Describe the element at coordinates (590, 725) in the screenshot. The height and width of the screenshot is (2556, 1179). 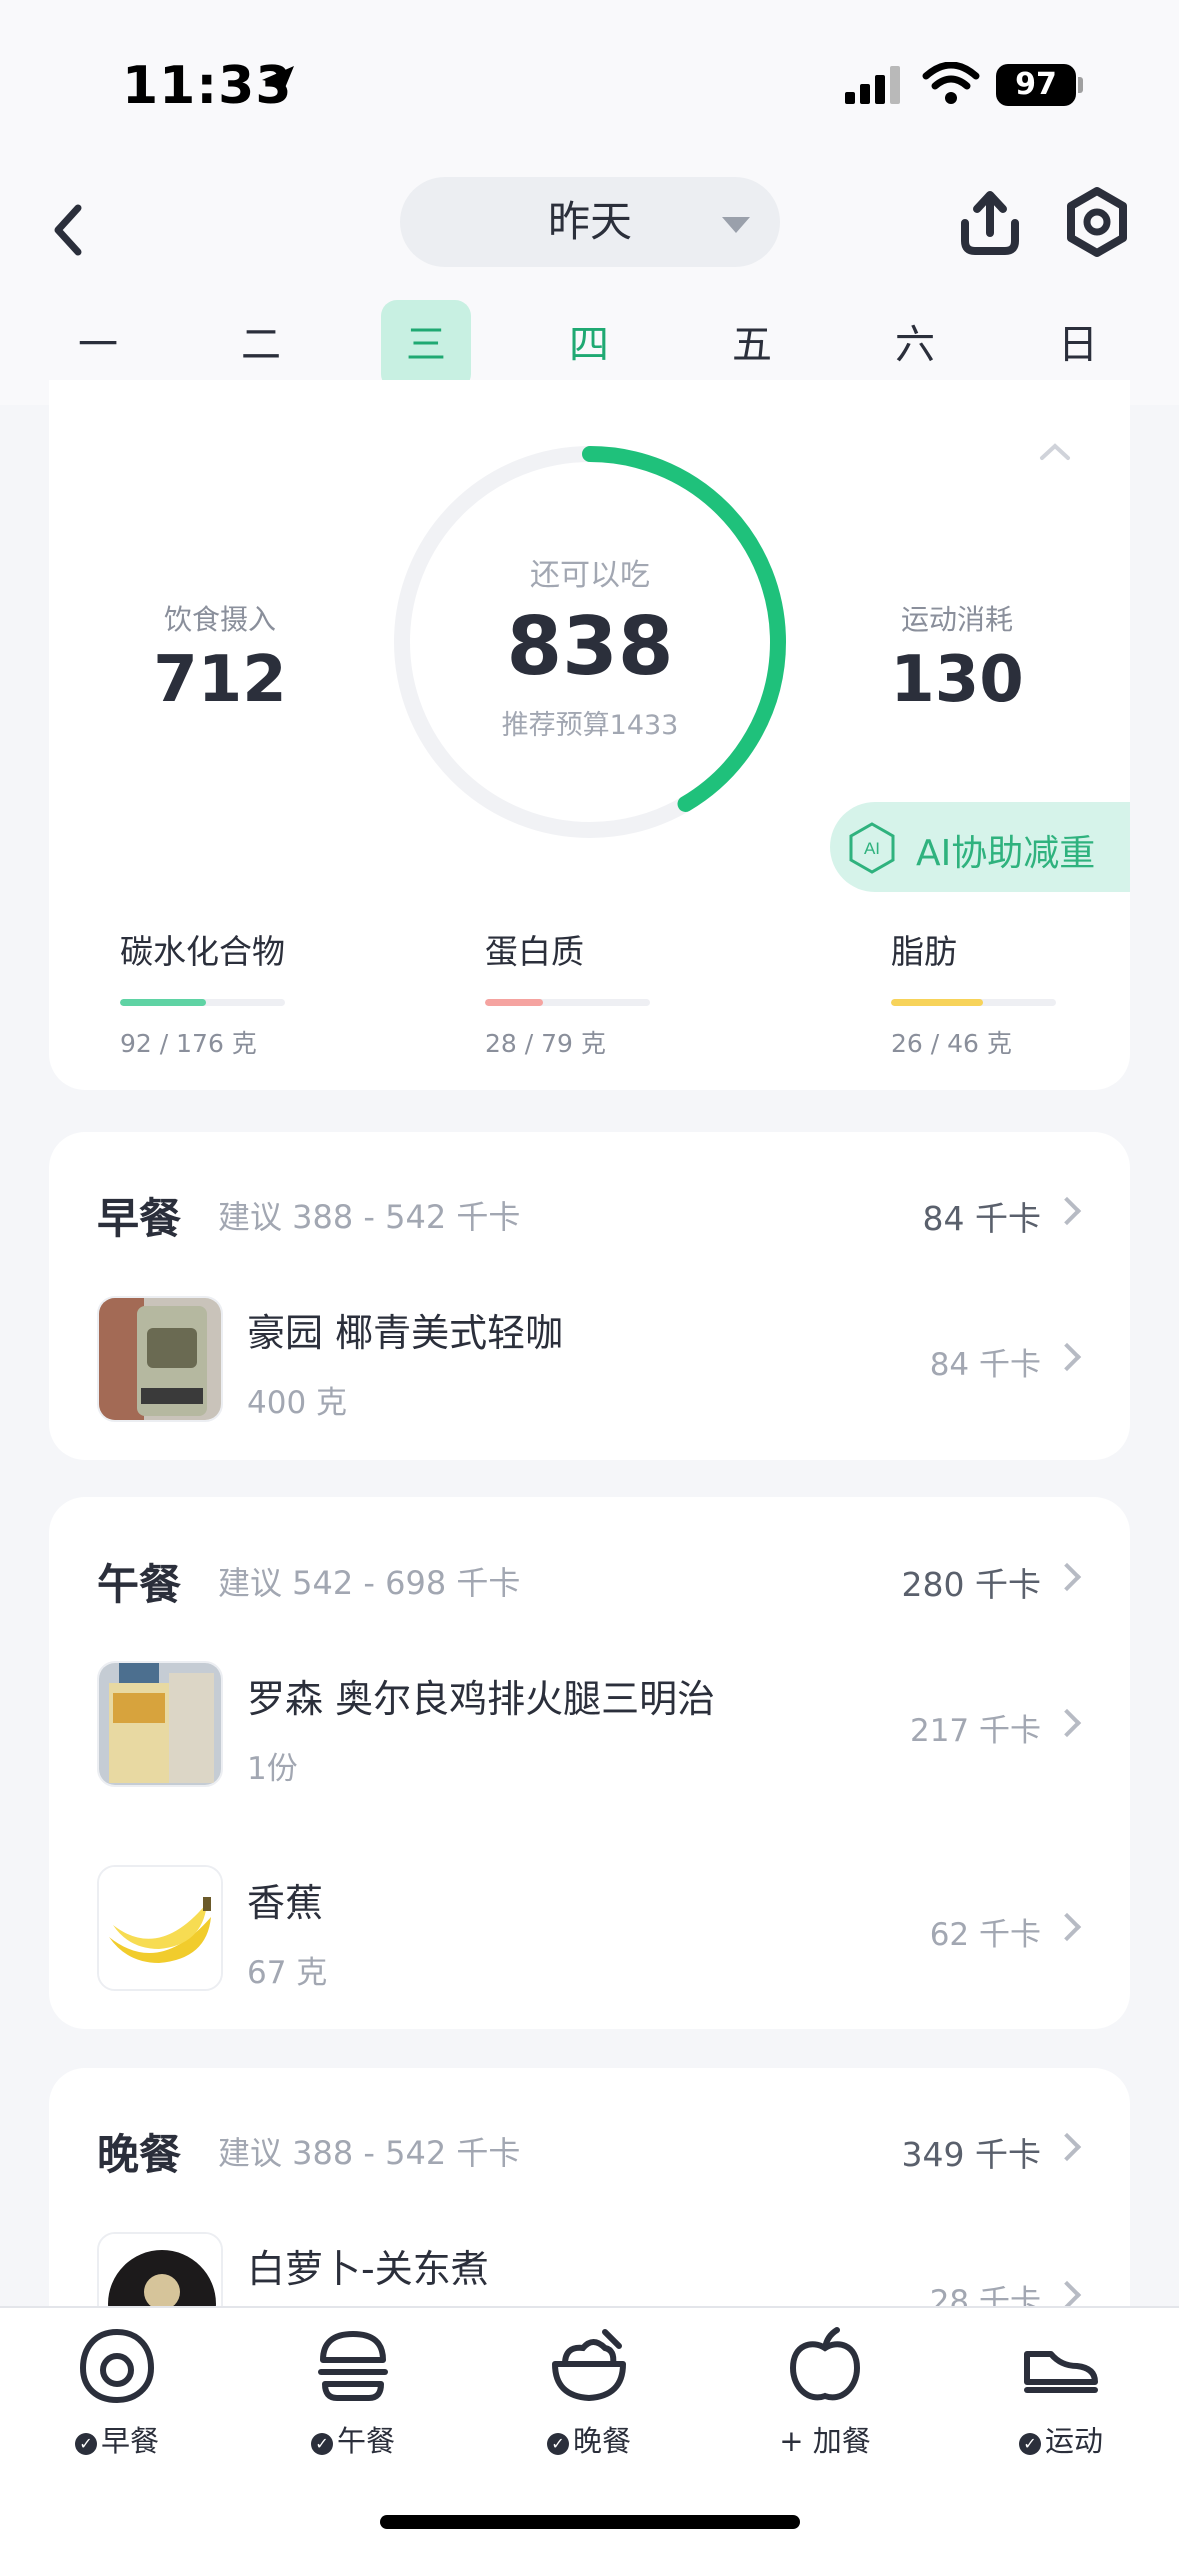
I see `budget-label: 推荐预算1433` at that location.